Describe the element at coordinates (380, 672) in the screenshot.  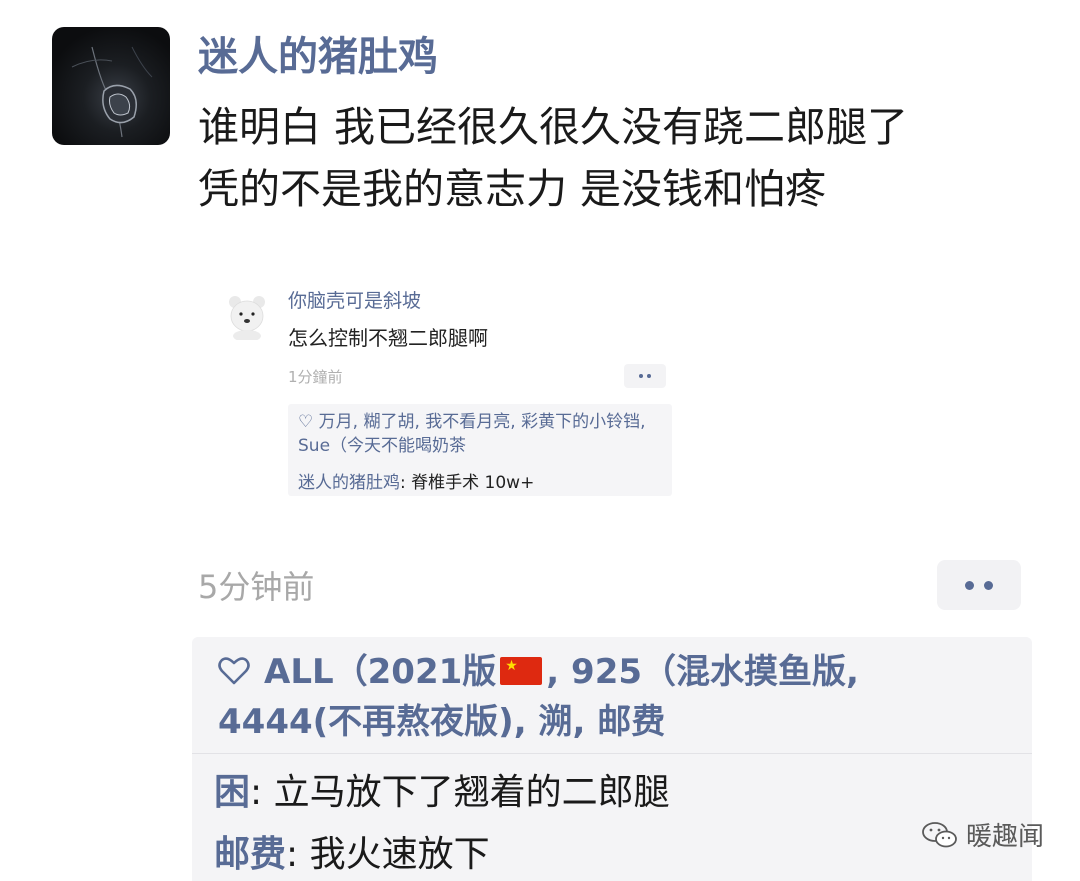
I see `like-name: ALL（2021版` at that location.